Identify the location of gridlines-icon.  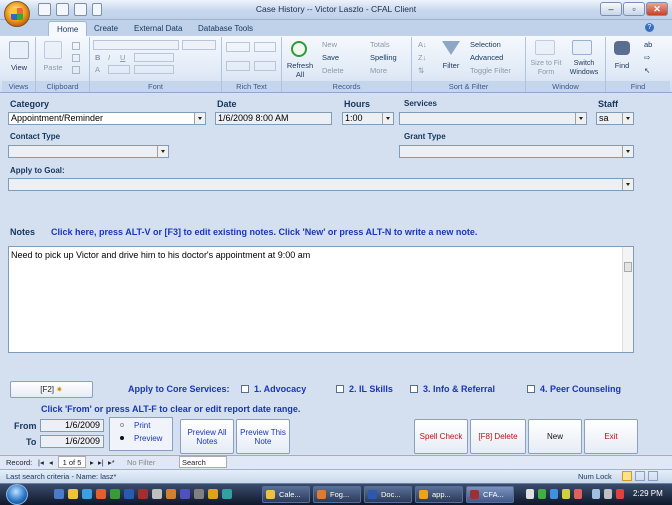
(154, 69).